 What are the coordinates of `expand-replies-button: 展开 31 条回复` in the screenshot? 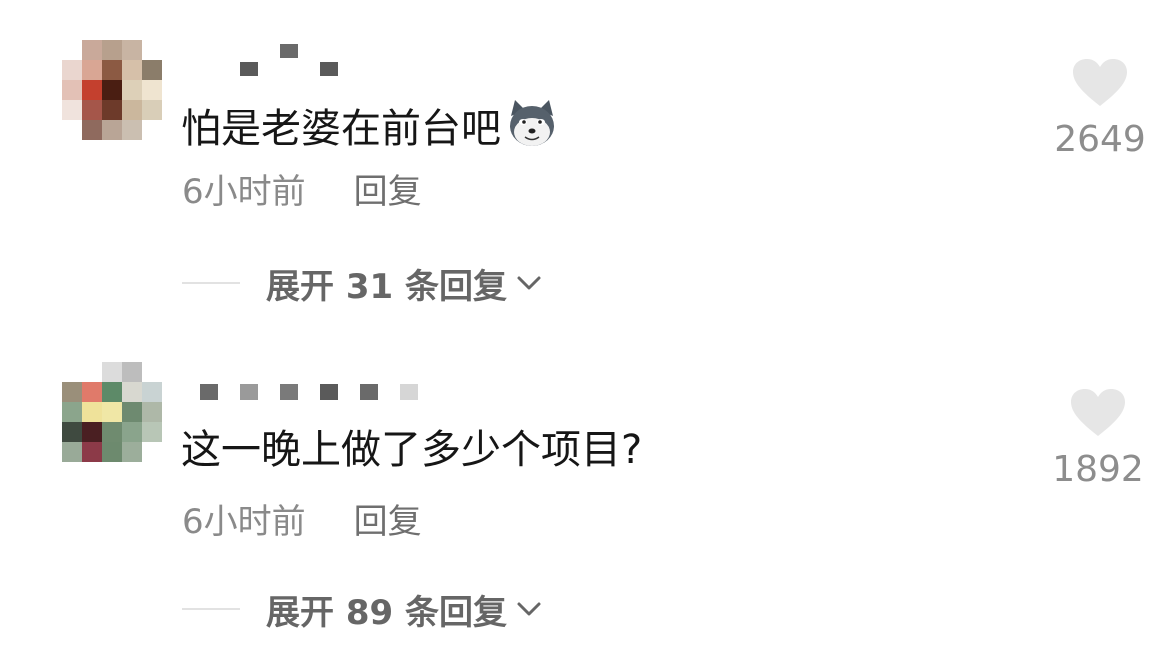 It's located at (363, 283).